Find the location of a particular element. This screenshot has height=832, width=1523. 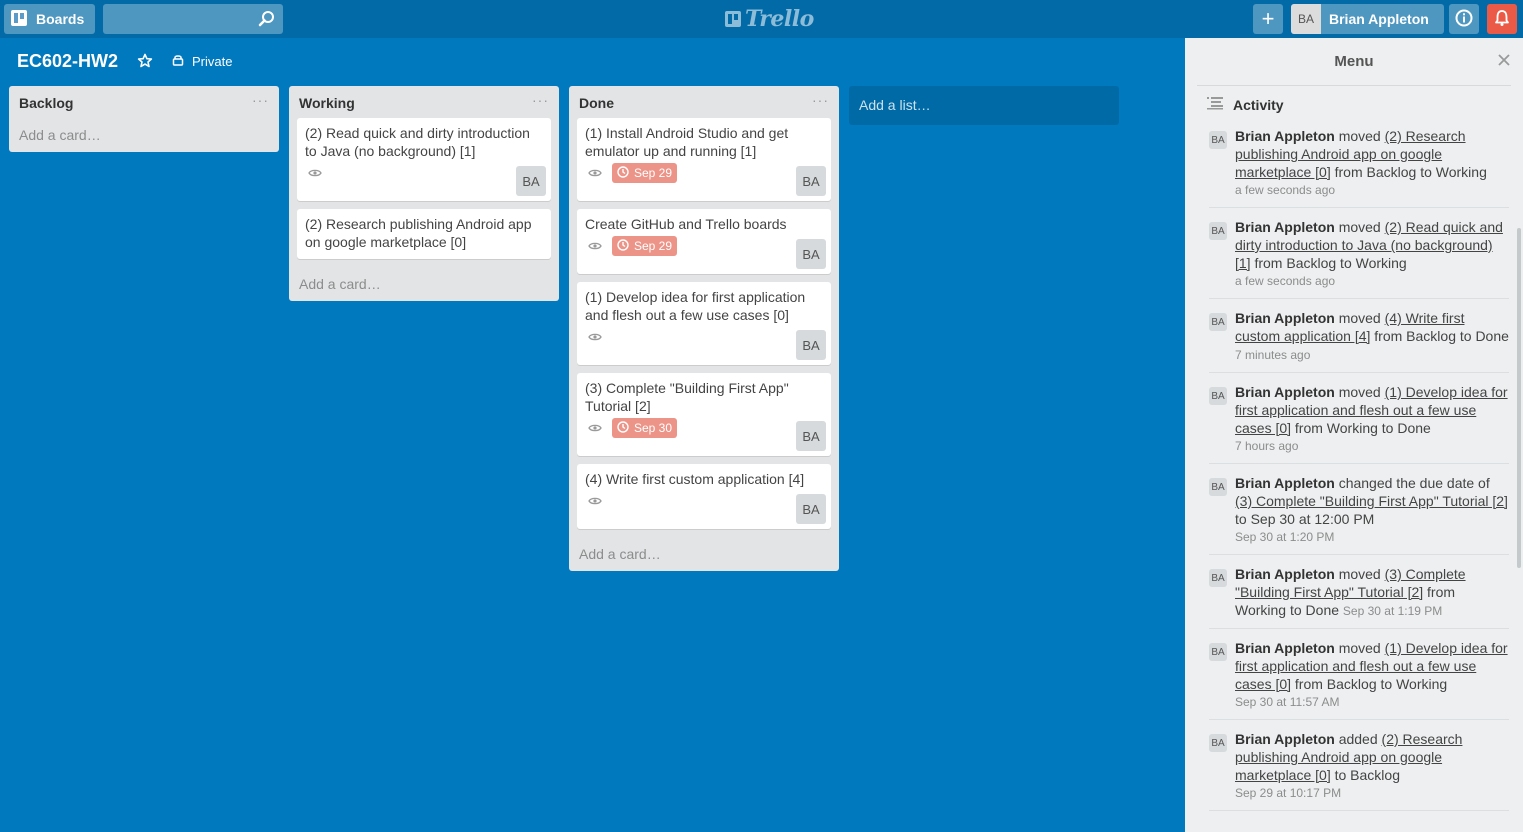

list-title: Backlog is located at coordinates (46, 103).